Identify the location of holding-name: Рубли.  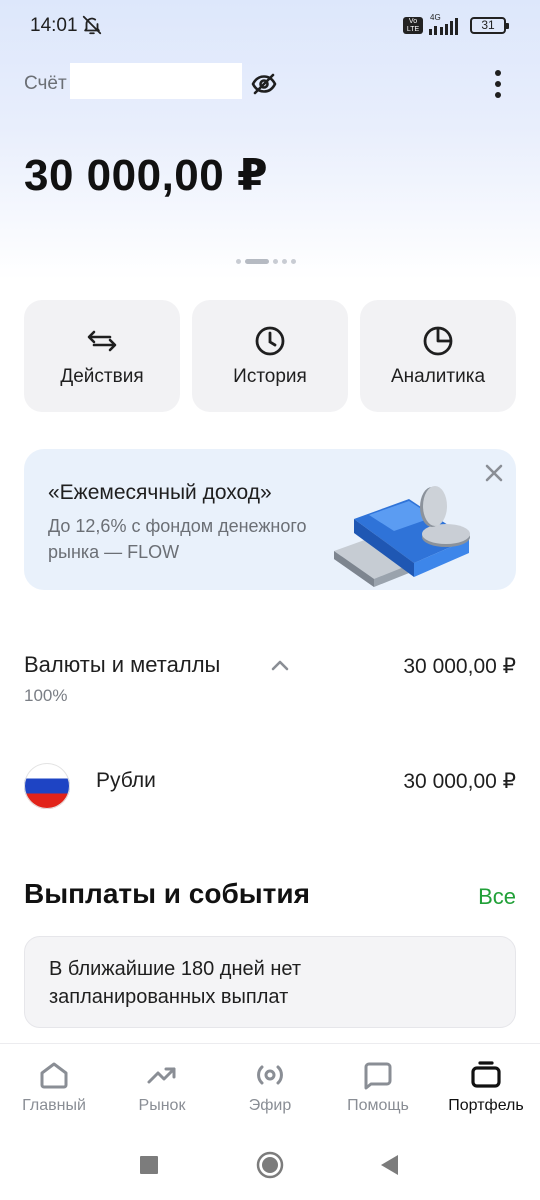
(126, 780).